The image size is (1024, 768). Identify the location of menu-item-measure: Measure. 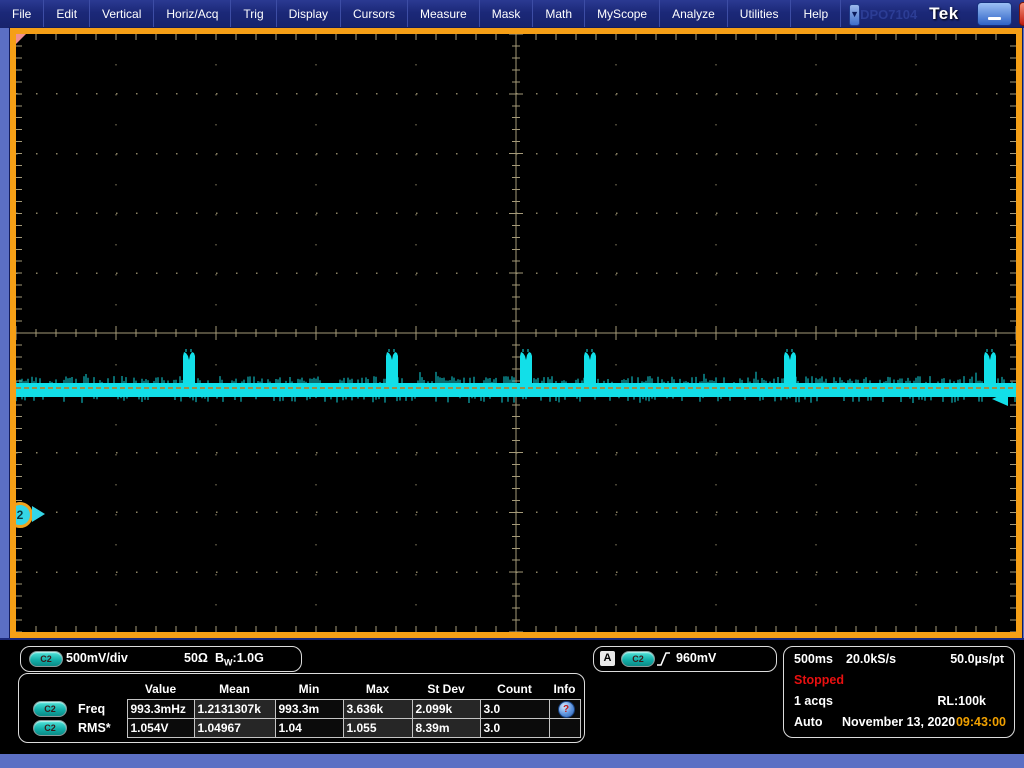
(444, 14).